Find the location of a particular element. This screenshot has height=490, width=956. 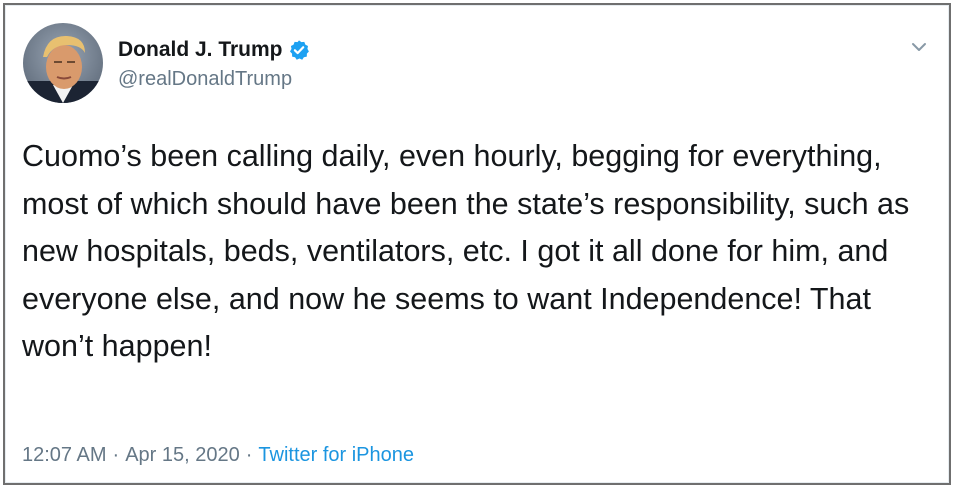

verified-badge-icon is located at coordinates (299, 50).